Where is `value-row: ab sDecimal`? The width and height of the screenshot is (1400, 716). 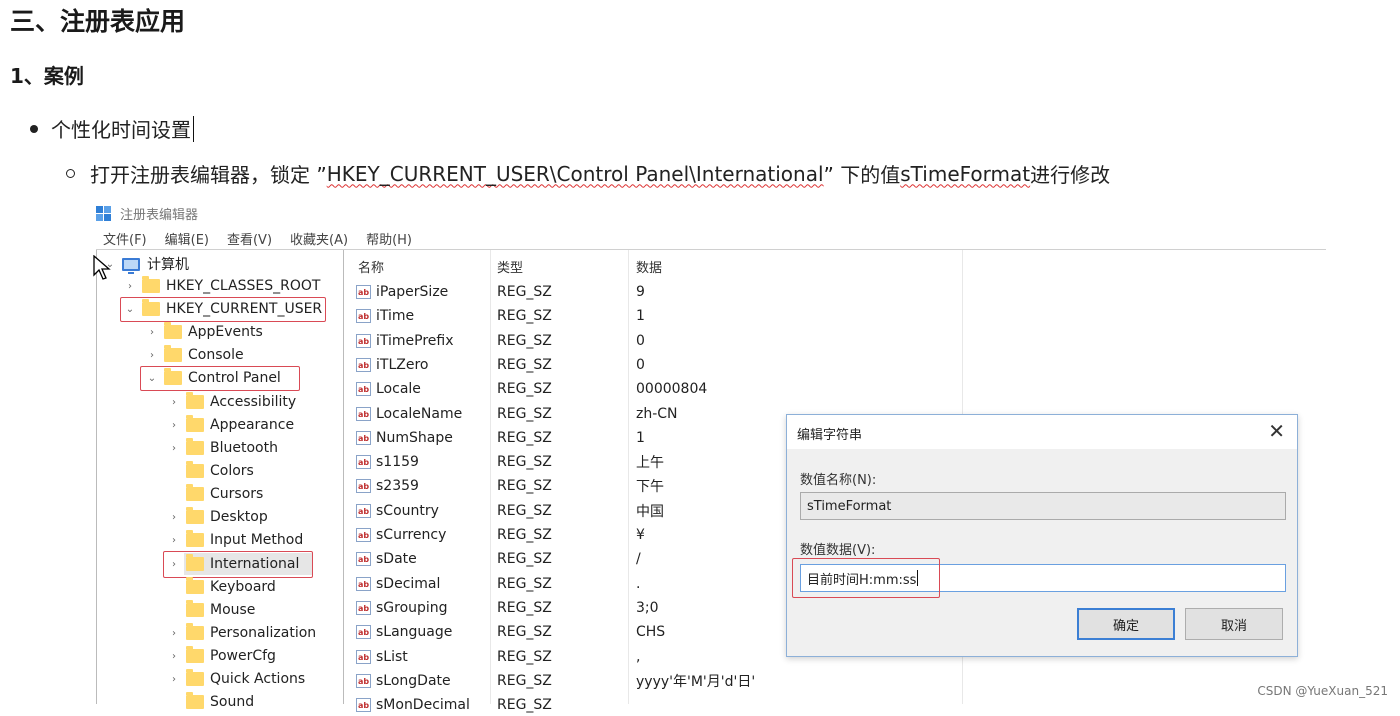
value-row: ab sDecimal is located at coordinates (398, 584).